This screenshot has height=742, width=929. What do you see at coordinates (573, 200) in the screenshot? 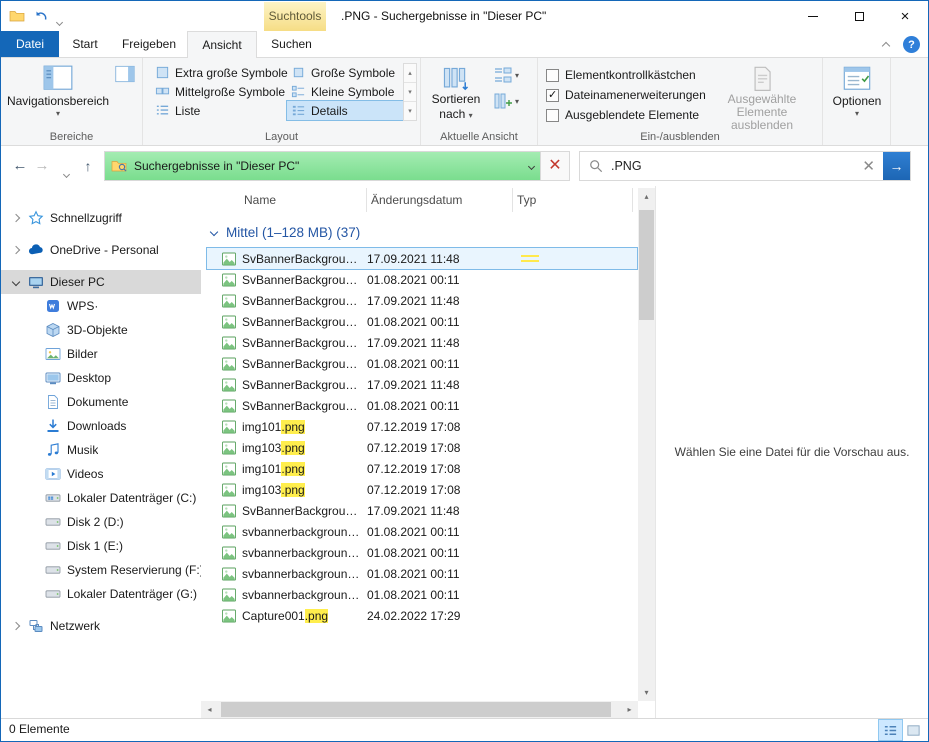
I see `column-header-type: Typ` at bounding box center [573, 200].